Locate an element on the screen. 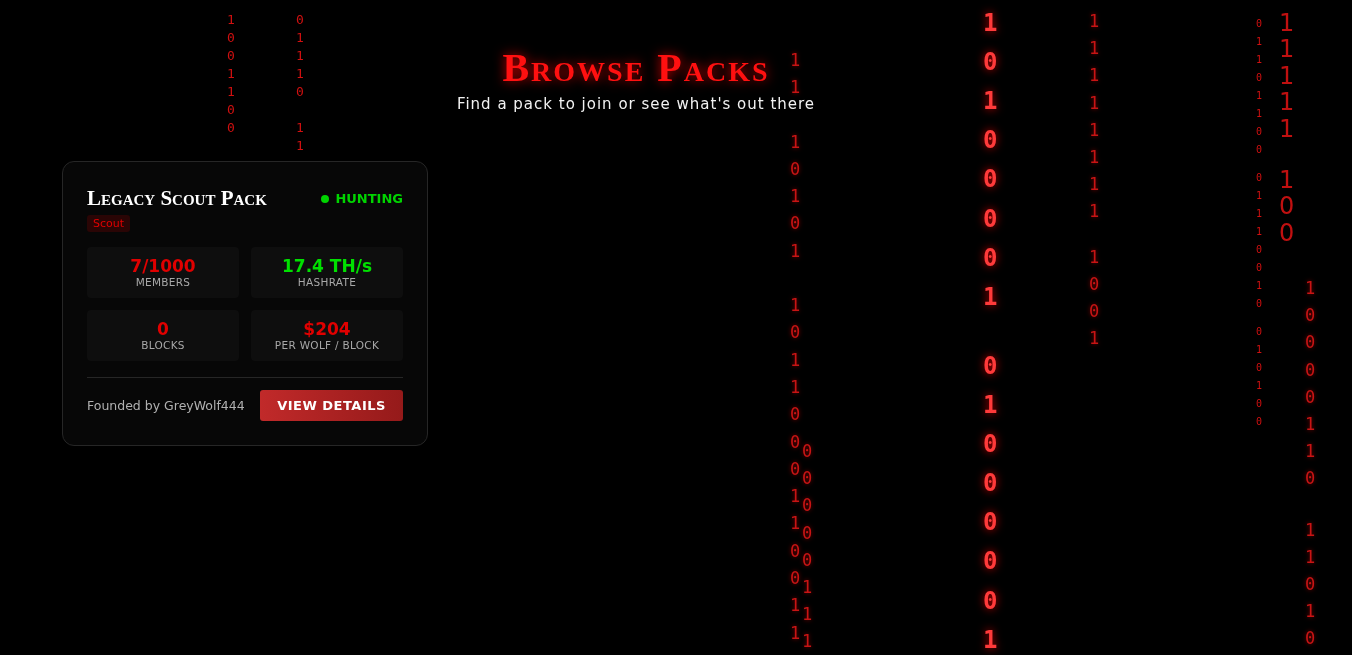 The height and width of the screenshot is (655, 1352). binary-digits: 11010 is located at coordinates (1310, 584).